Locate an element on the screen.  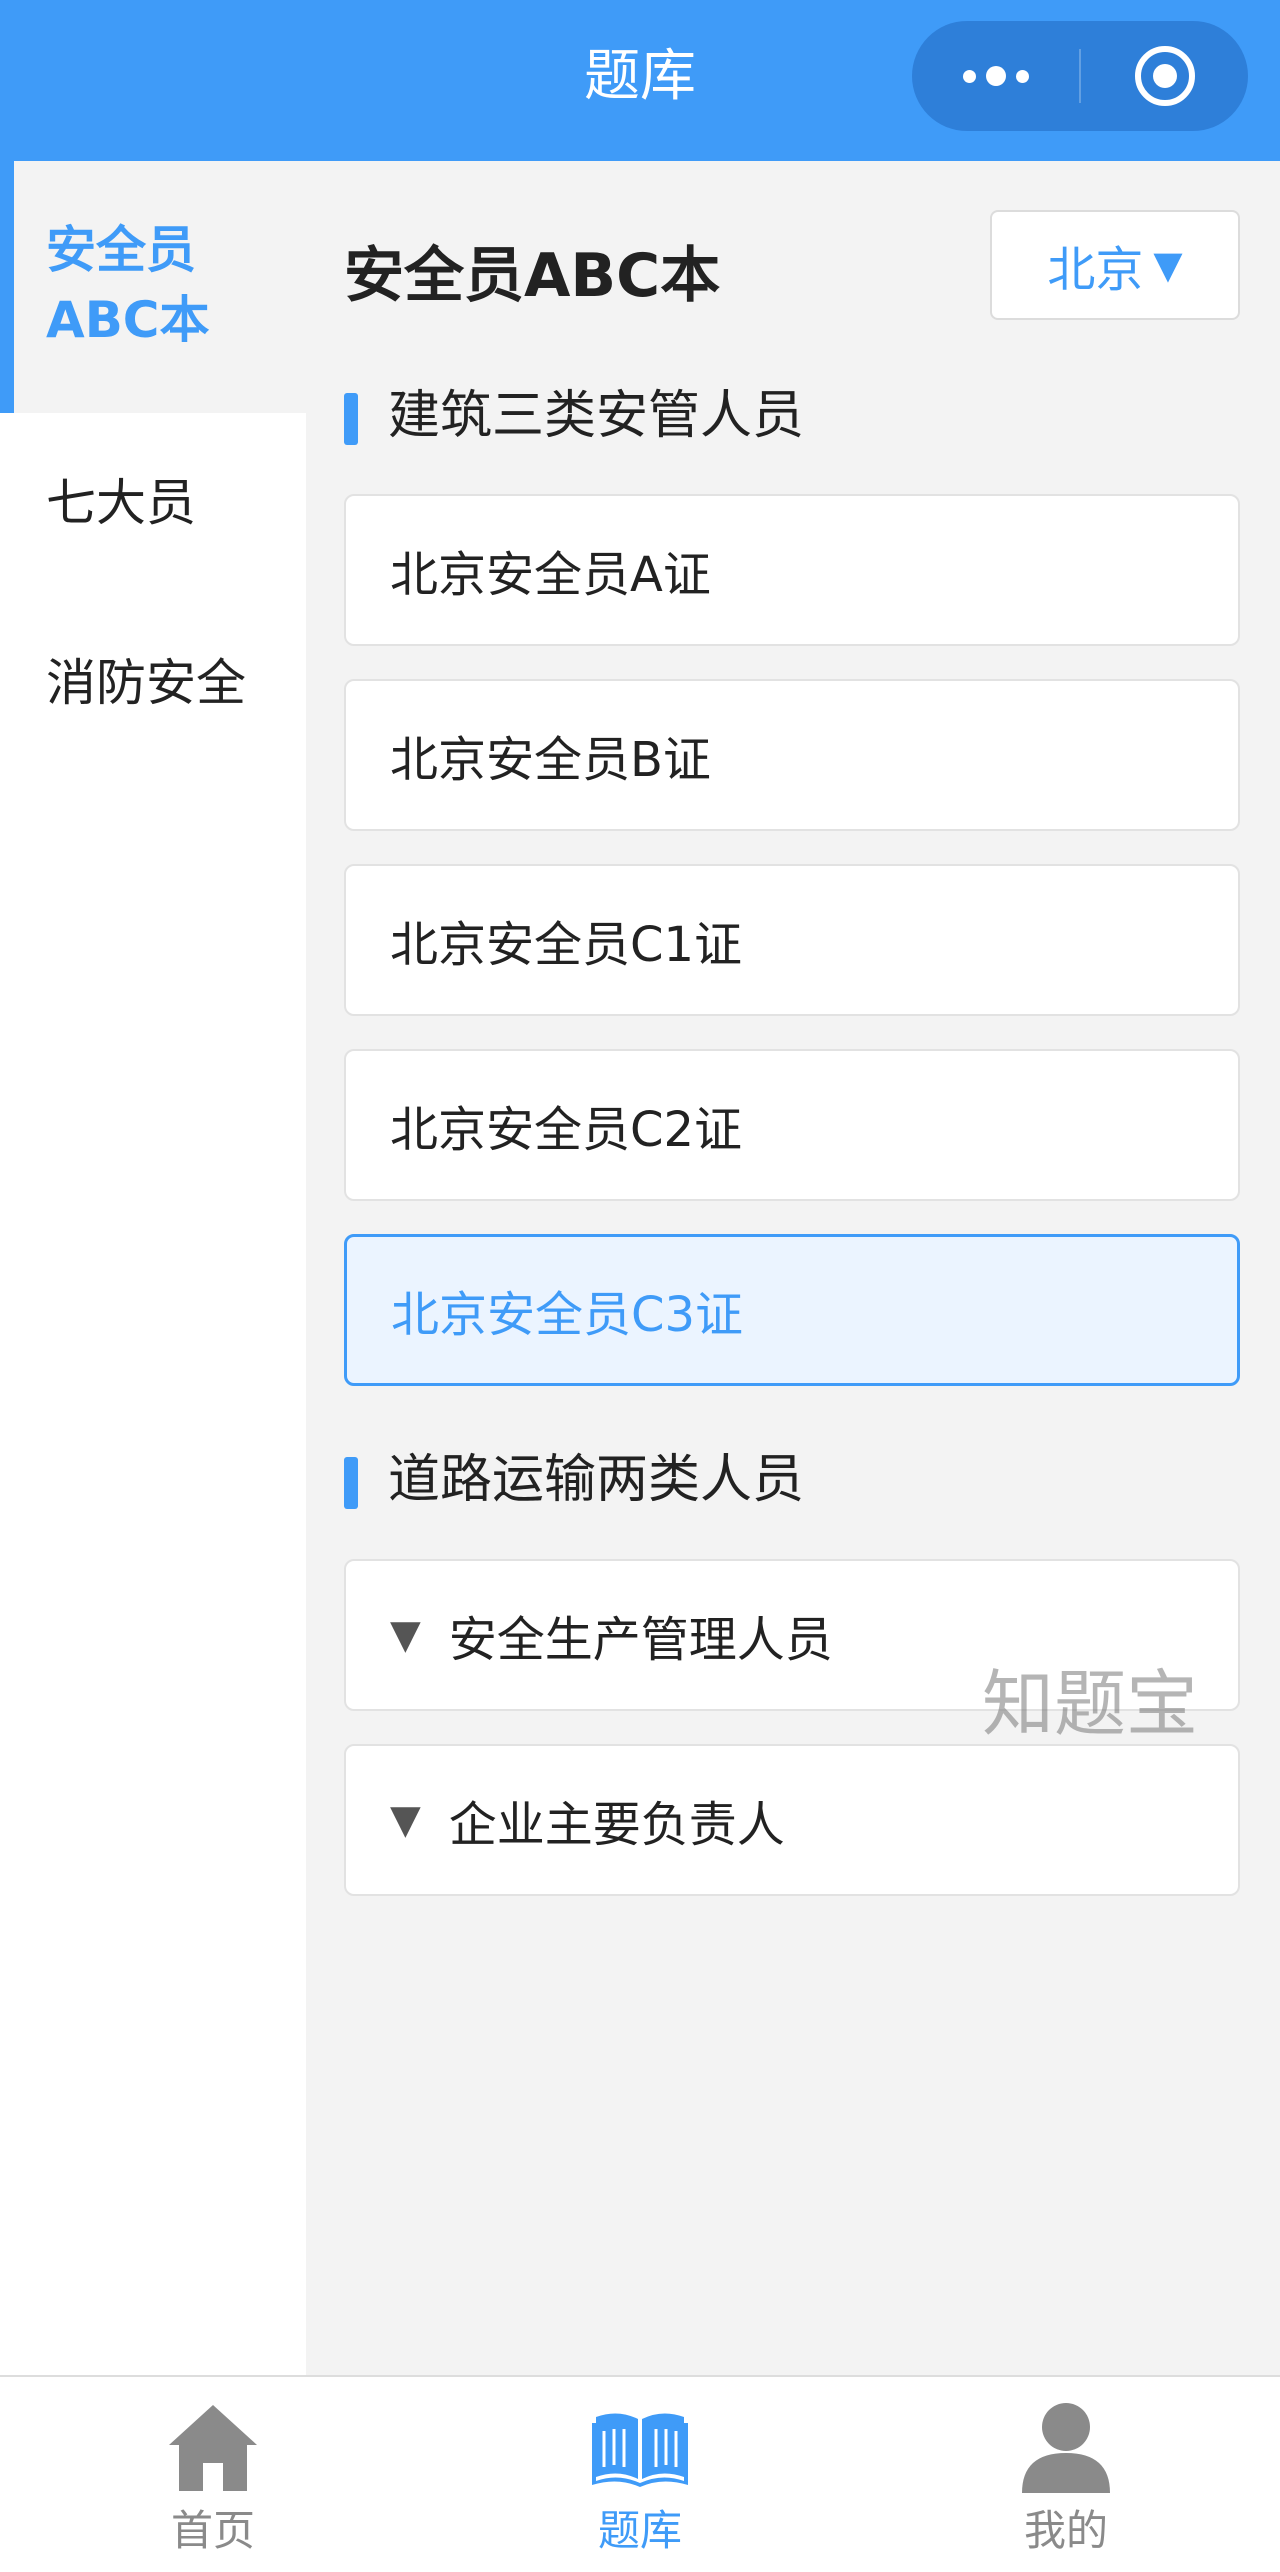
expandable-group: ▼ 安全生产管理人员 is located at coordinates (792, 1635).